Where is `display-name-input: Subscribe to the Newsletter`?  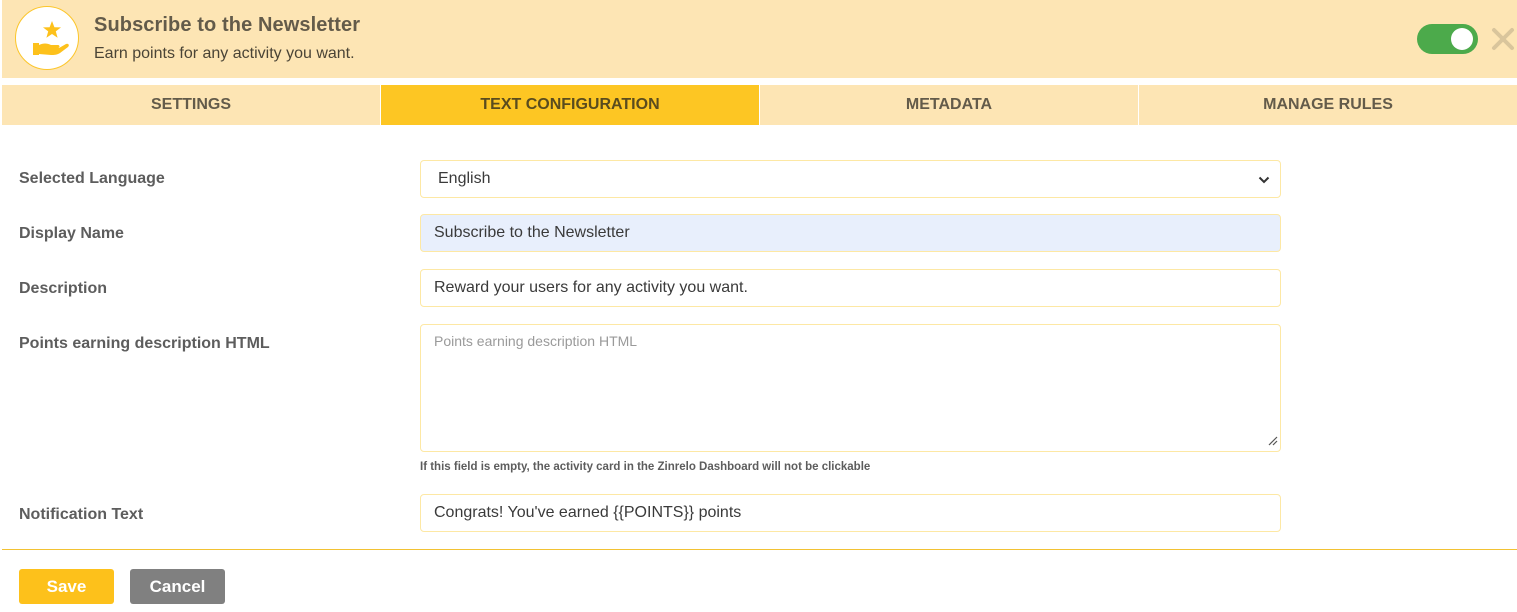 display-name-input: Subscribe to the Newsletter is located at coordinates (850, 233).